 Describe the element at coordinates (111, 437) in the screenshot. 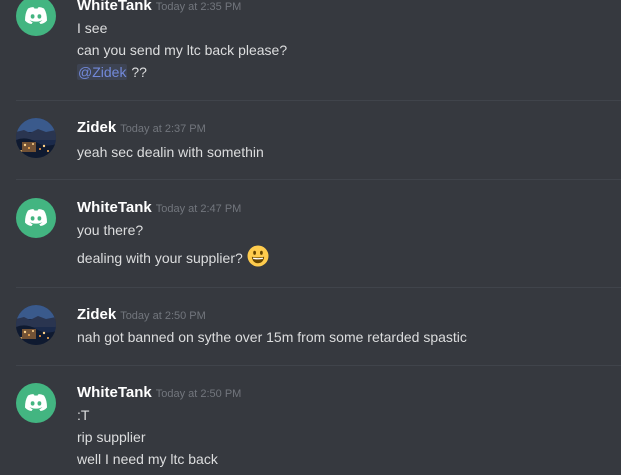

I see `message-text: rip supplier` at that location.